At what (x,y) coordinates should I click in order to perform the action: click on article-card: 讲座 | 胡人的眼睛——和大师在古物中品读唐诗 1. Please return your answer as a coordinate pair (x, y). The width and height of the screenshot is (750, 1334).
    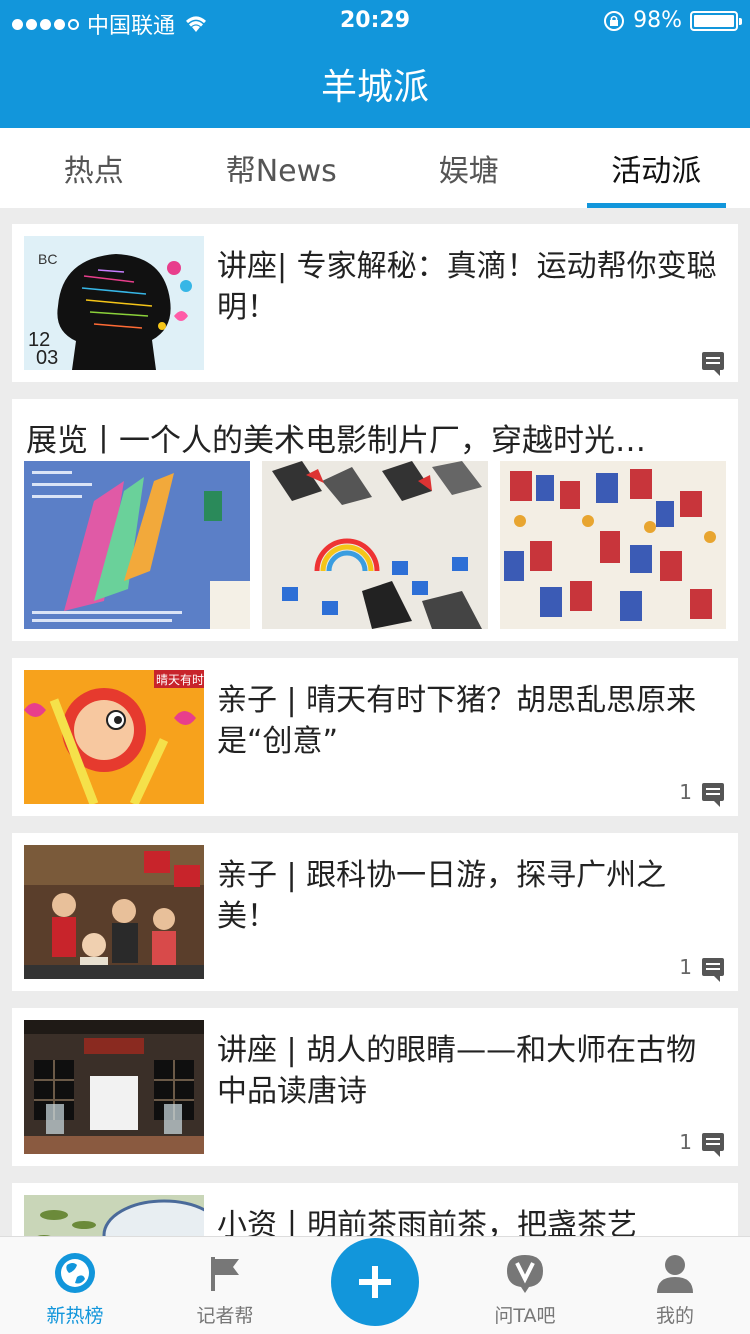
    Looking at the image, I should click on (375, 1087).